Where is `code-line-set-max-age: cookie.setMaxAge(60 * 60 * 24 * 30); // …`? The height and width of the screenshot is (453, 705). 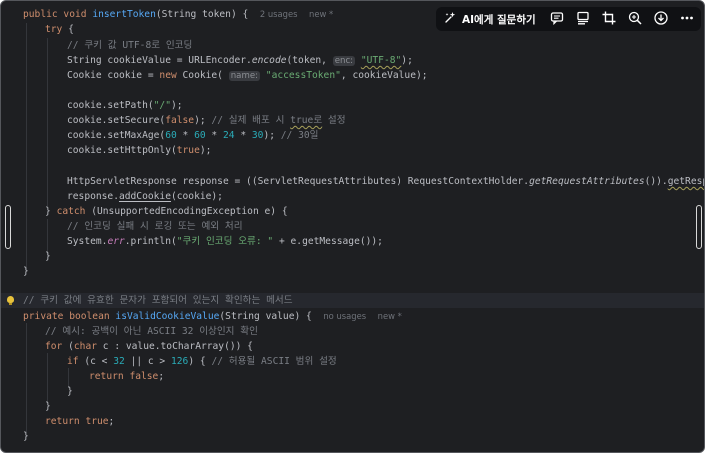
code-line-set-max-age: cookie.setMaxAge(60 * 60 * 24 * 30); // … is located at coordinates (192, 135).